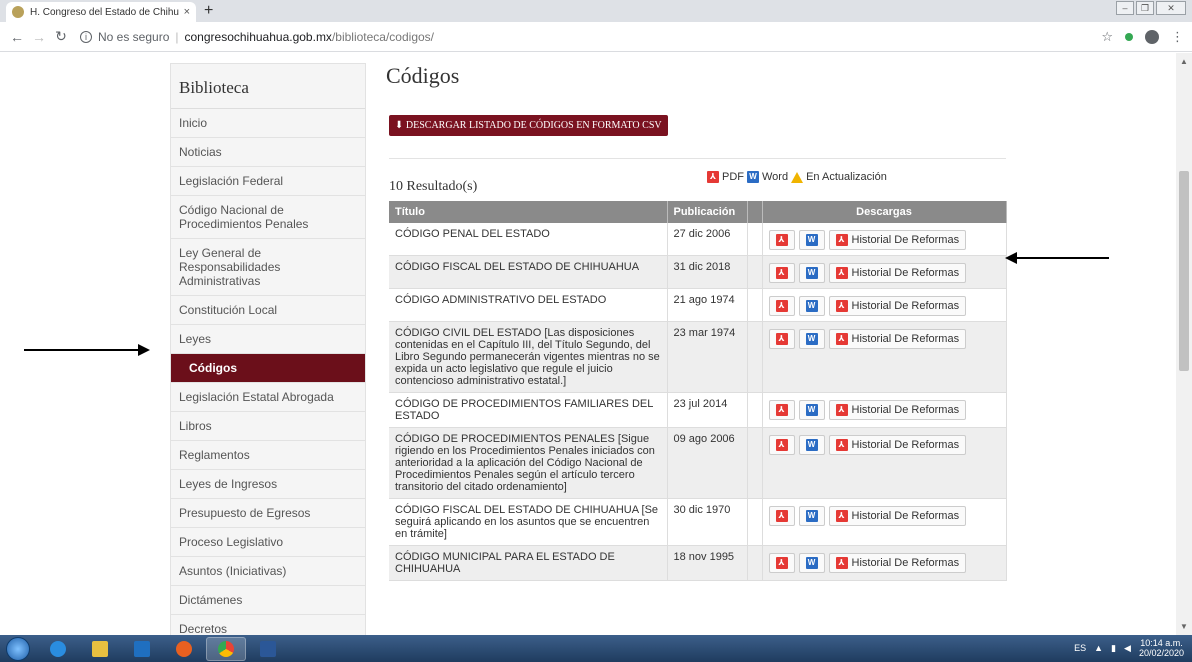  I want to click on word-app-icon, so click(268, 648).